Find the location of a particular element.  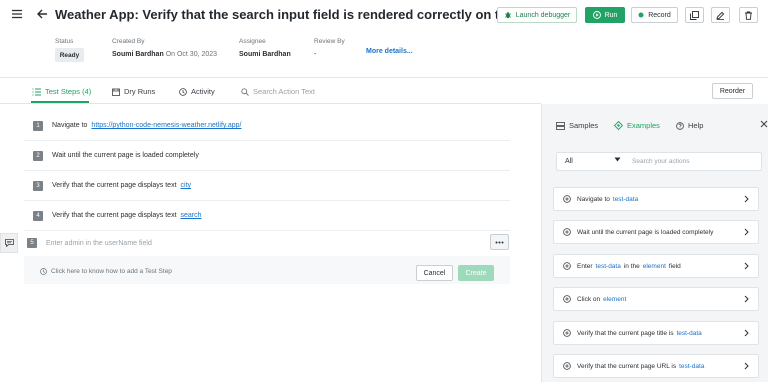

tab-activity: Activity is located at coordinates (197, 91).